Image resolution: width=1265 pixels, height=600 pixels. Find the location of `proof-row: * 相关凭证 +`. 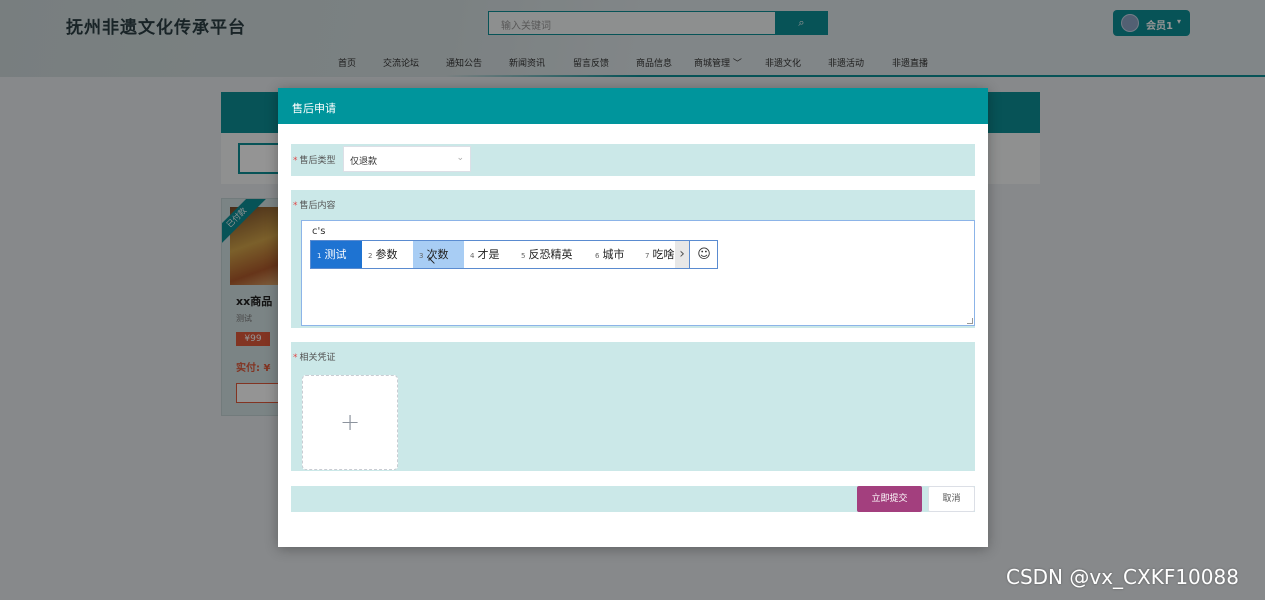

proof-row: * 相关凭证 + is located at coordinates (633, 406).